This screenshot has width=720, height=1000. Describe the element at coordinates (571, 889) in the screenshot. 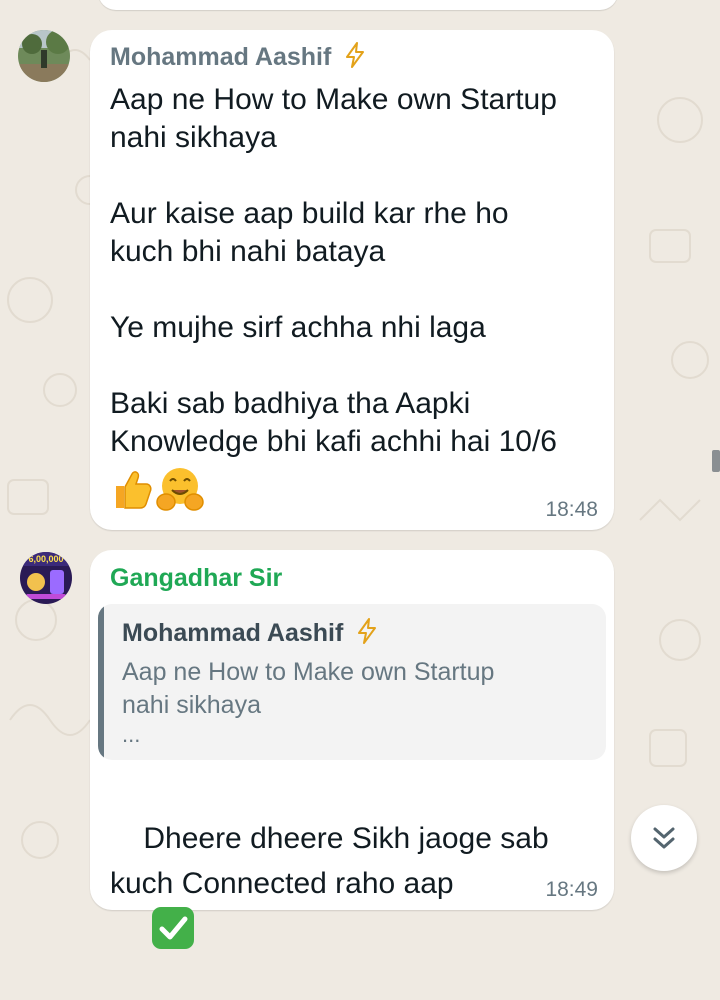

I see `message-timestamp: 18:49` at that location.